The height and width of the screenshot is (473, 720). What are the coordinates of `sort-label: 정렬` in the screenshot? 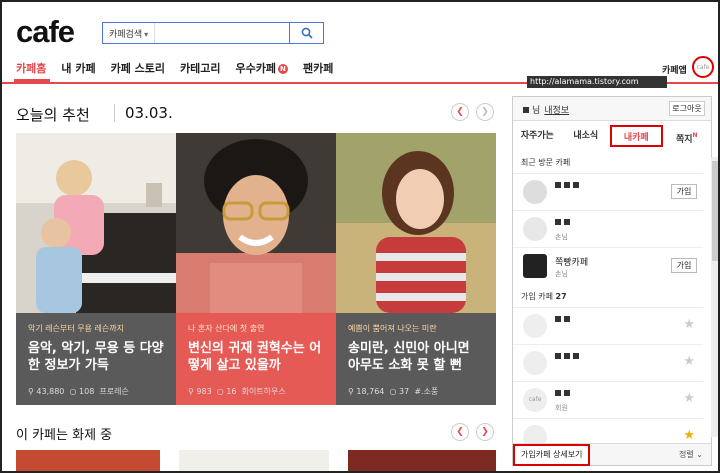 It's located at (686, 454).